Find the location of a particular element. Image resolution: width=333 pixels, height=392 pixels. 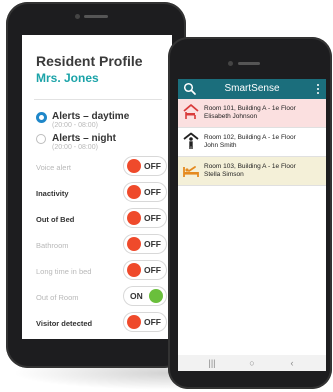

more-vert-icon is located at coordinates (318, 89).